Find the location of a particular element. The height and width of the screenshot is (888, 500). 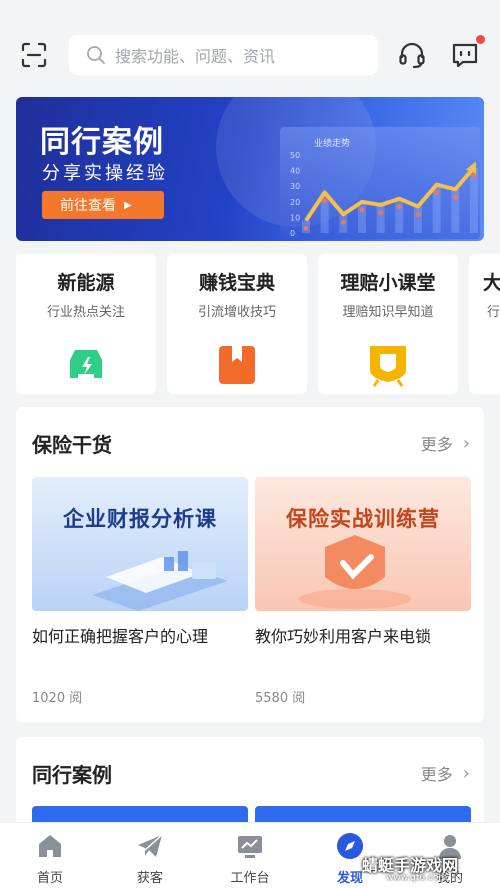

category-title: 赚钱宝典 is located at coordinates (236, 283).